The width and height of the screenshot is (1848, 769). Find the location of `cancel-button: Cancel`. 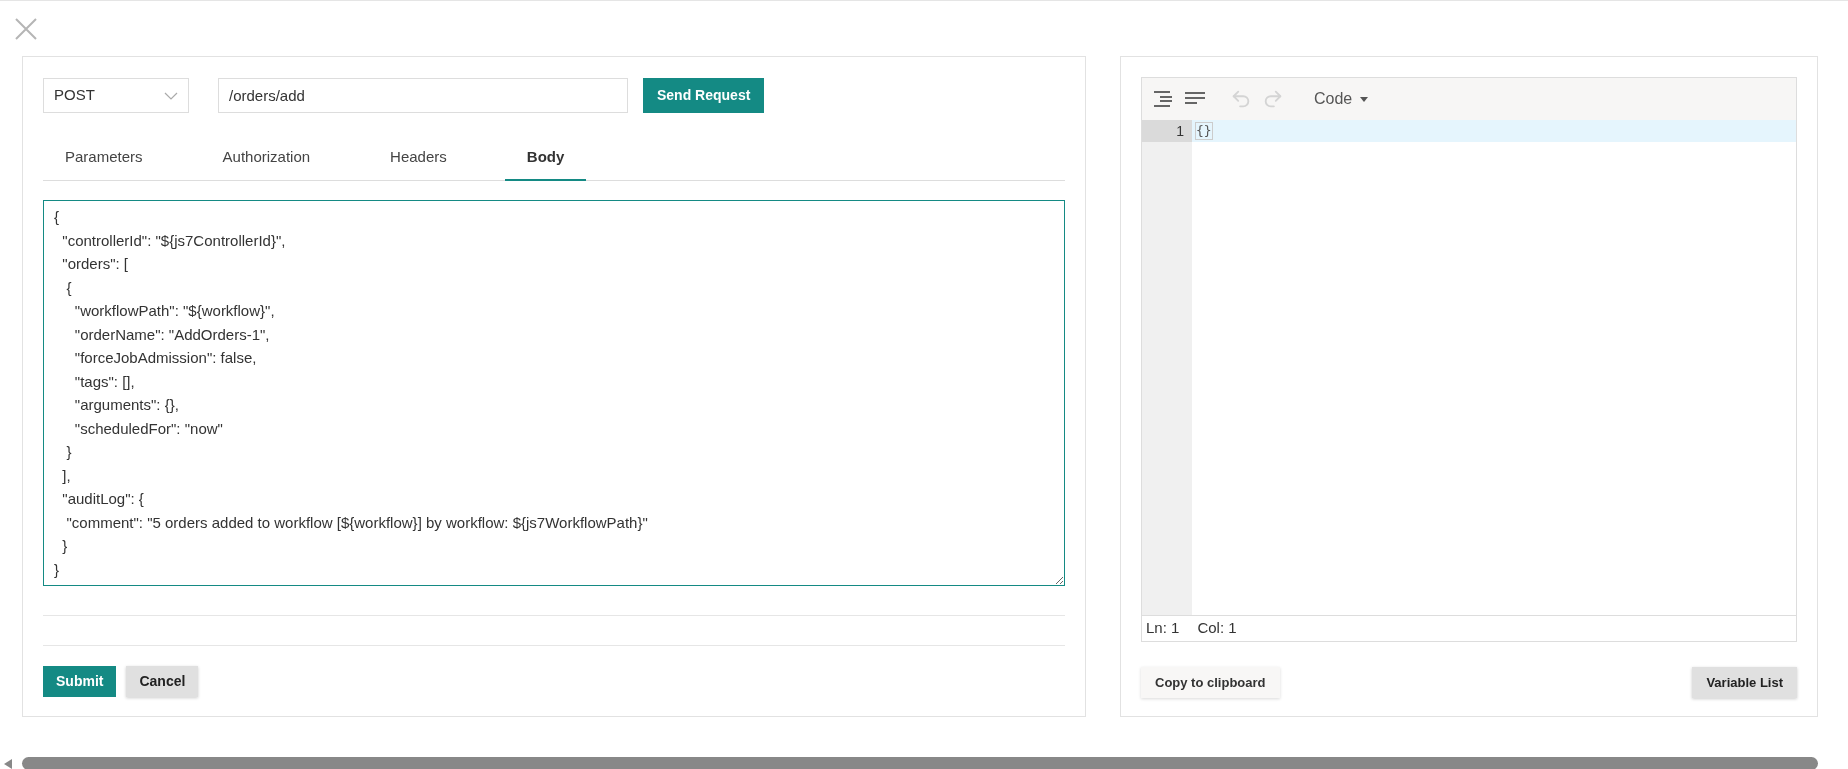

cancel-button: Cancel is located at coordinates (162, 681).